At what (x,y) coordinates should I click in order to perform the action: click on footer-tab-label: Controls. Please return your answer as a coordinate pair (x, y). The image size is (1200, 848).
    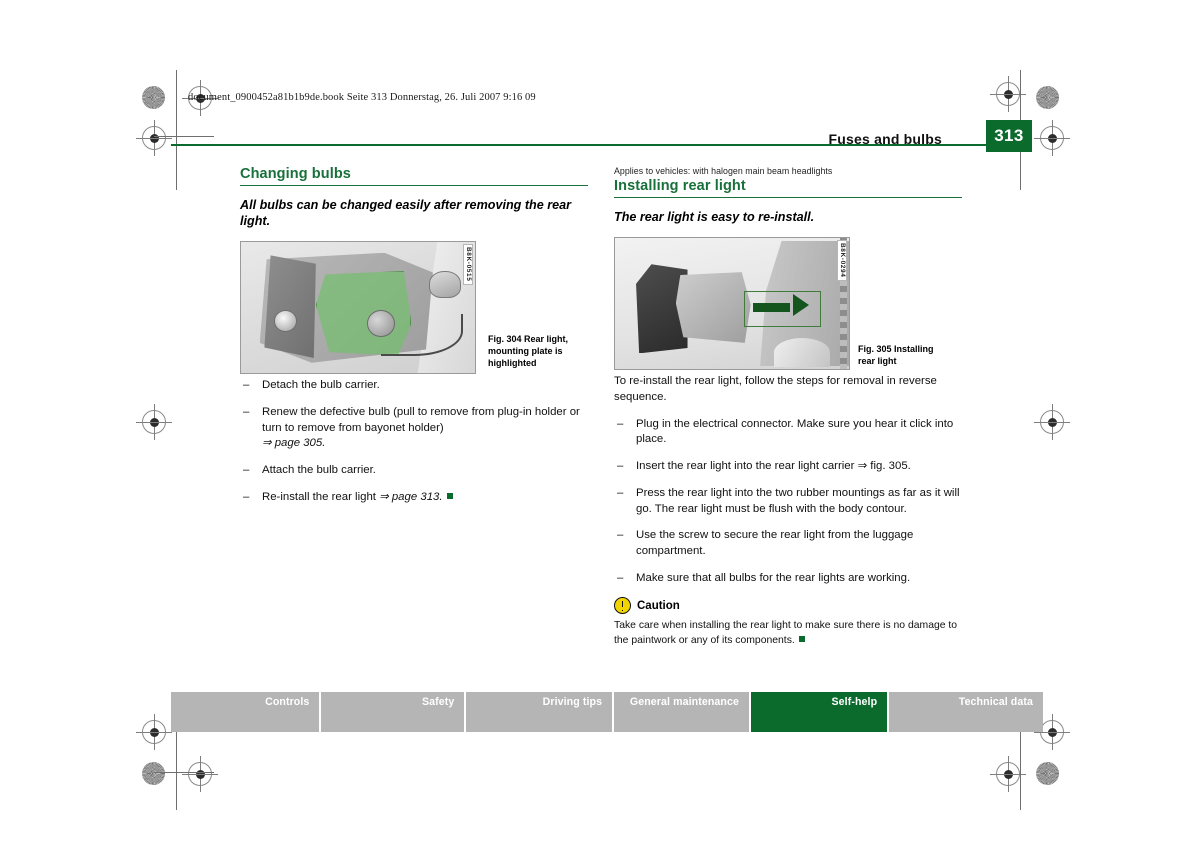
    Looking at the image, I should click on (287, 702).